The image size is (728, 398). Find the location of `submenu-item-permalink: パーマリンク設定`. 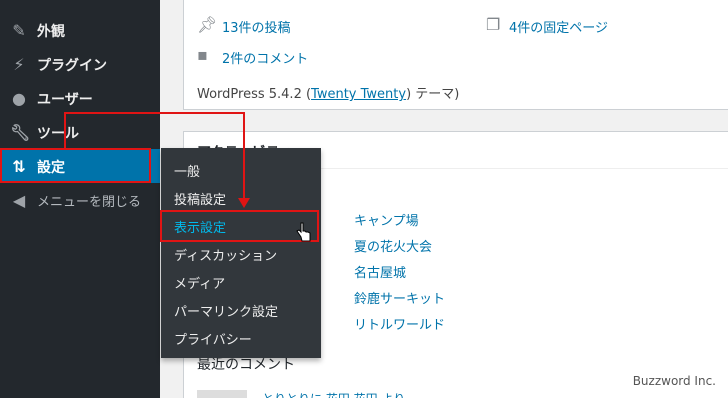

submenu-item-permalink: パーマリンク設定 is located at coordinates (241, 309).